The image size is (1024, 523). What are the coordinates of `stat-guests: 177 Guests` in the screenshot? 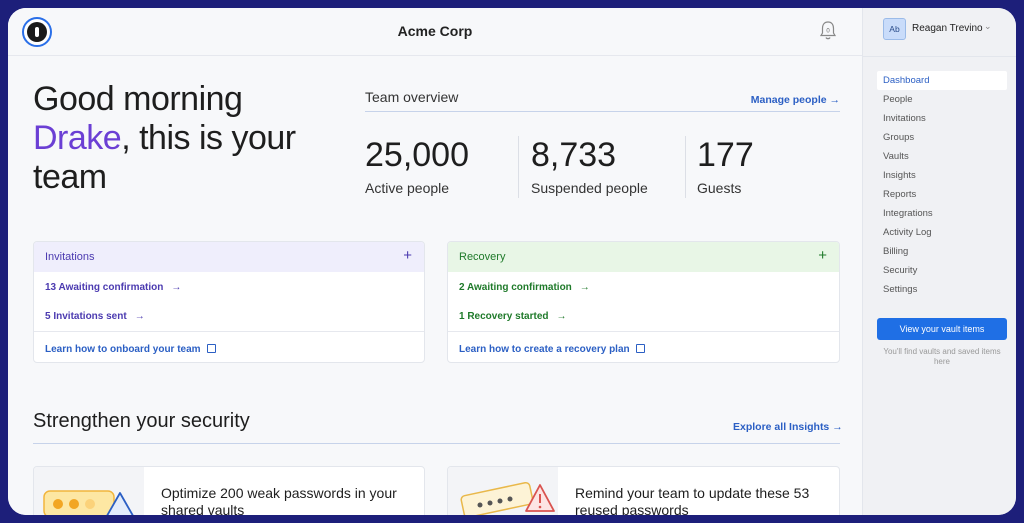 It's located at (725, 167).